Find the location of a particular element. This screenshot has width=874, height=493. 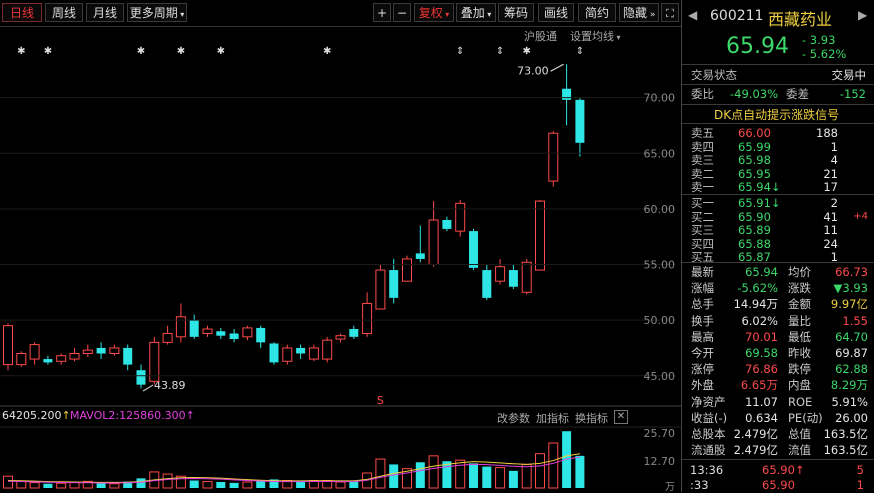

status-label: 交易状态 is located at coordinates (714, 75).